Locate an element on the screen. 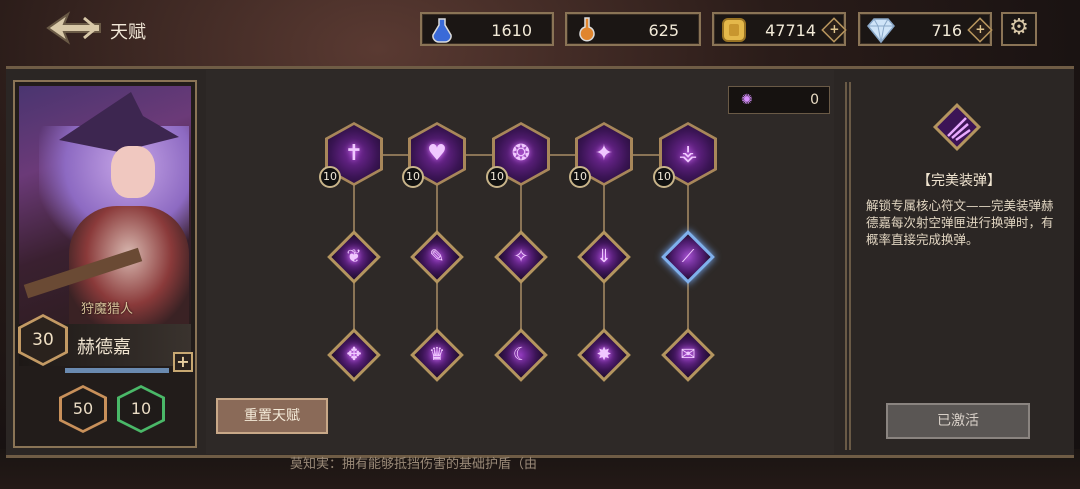  top-bar: 天赋 1610 625 47714 + 716 + ⚙ is located at coordinates (540, 31).